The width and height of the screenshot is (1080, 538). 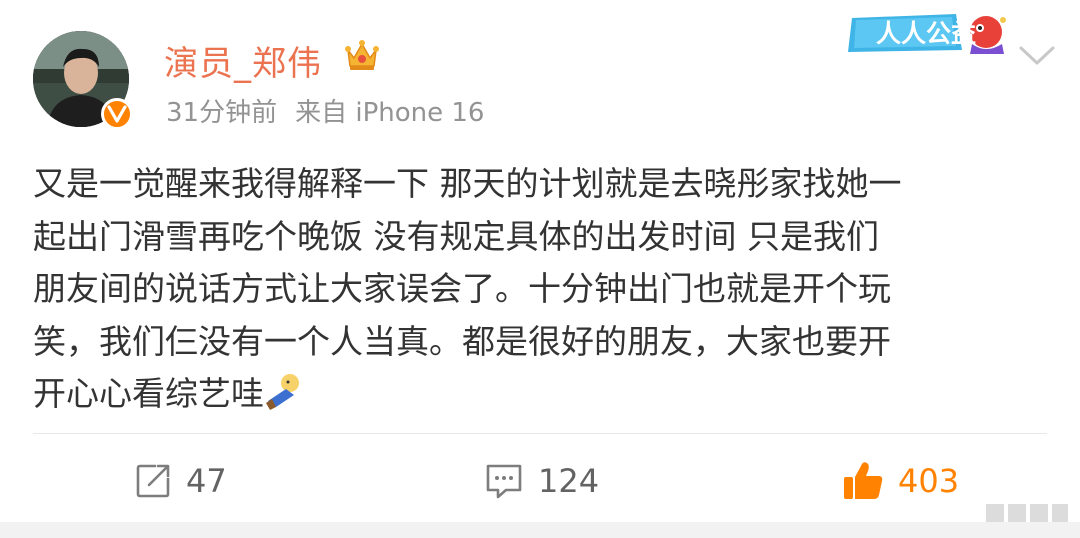 I want to click on comment-count: 124, so click(x=569, y=481).